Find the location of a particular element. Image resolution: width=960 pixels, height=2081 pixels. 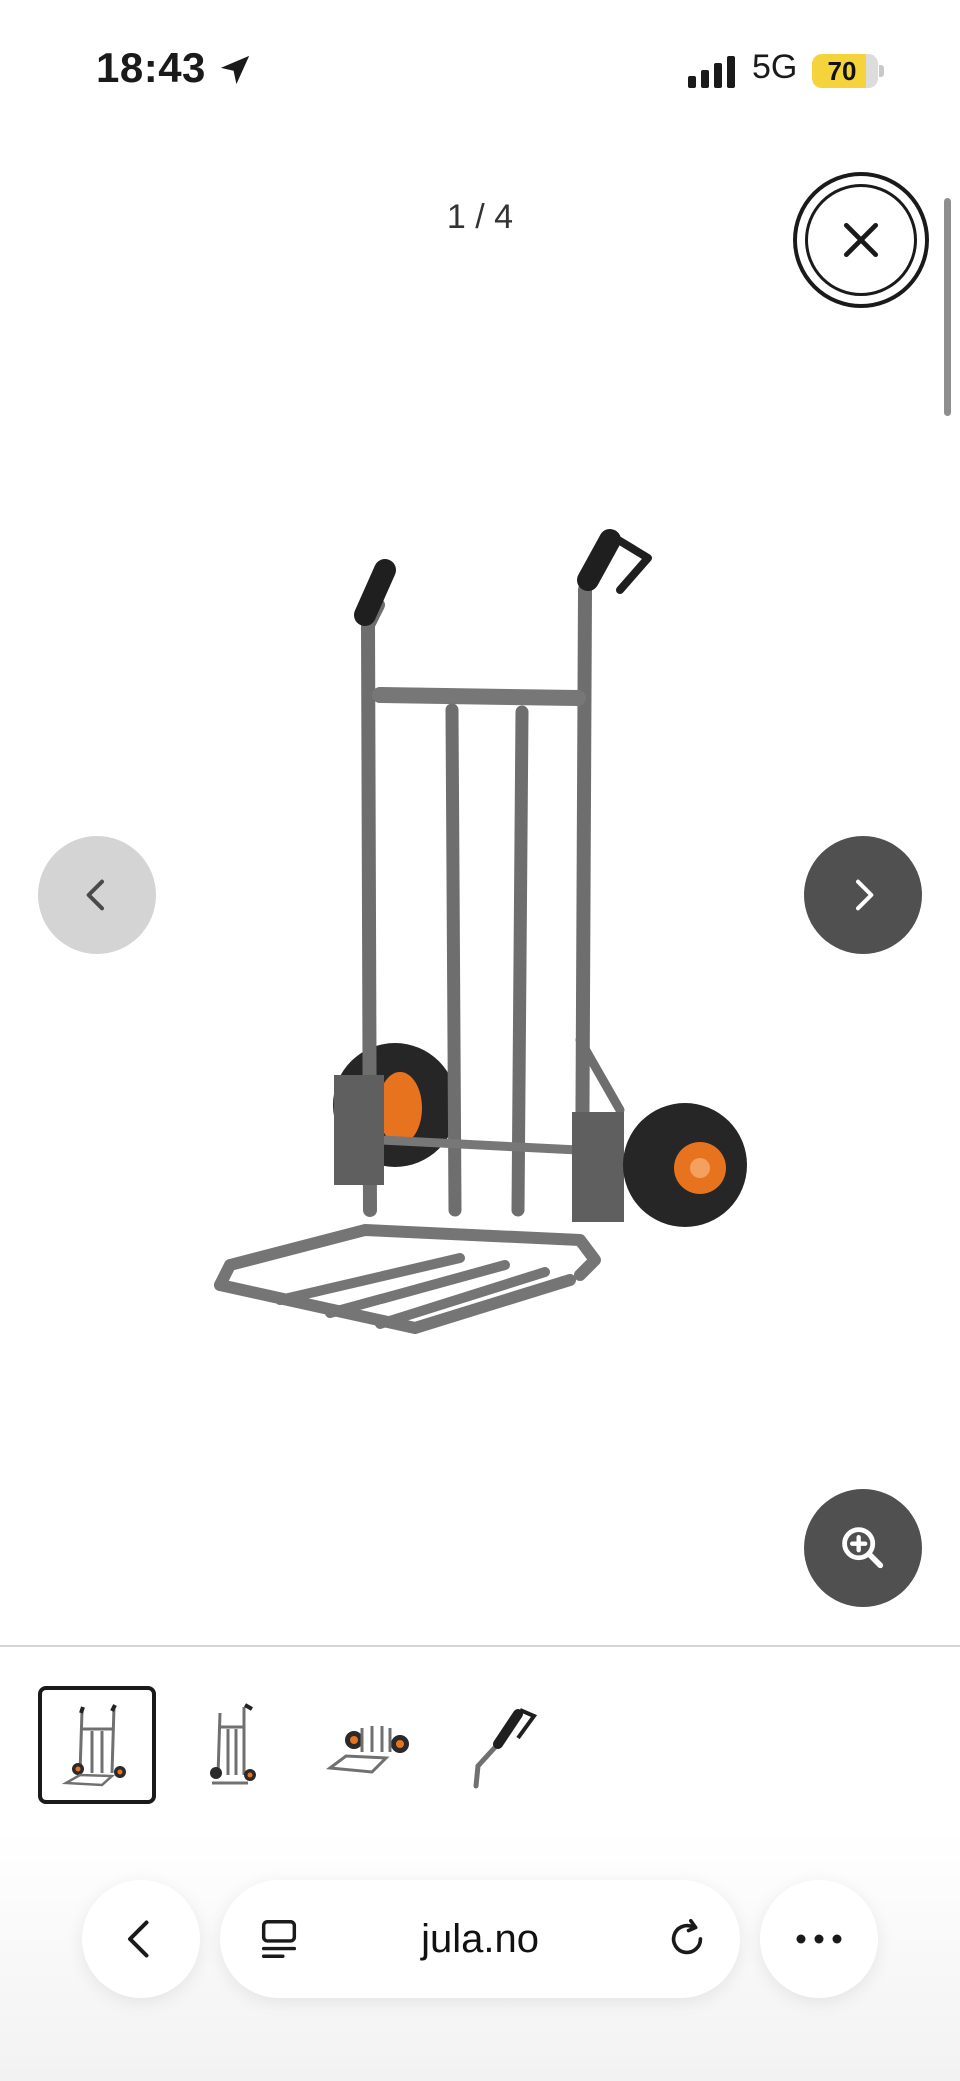

url-text: jula.no is located at coordinates (480, 1939).